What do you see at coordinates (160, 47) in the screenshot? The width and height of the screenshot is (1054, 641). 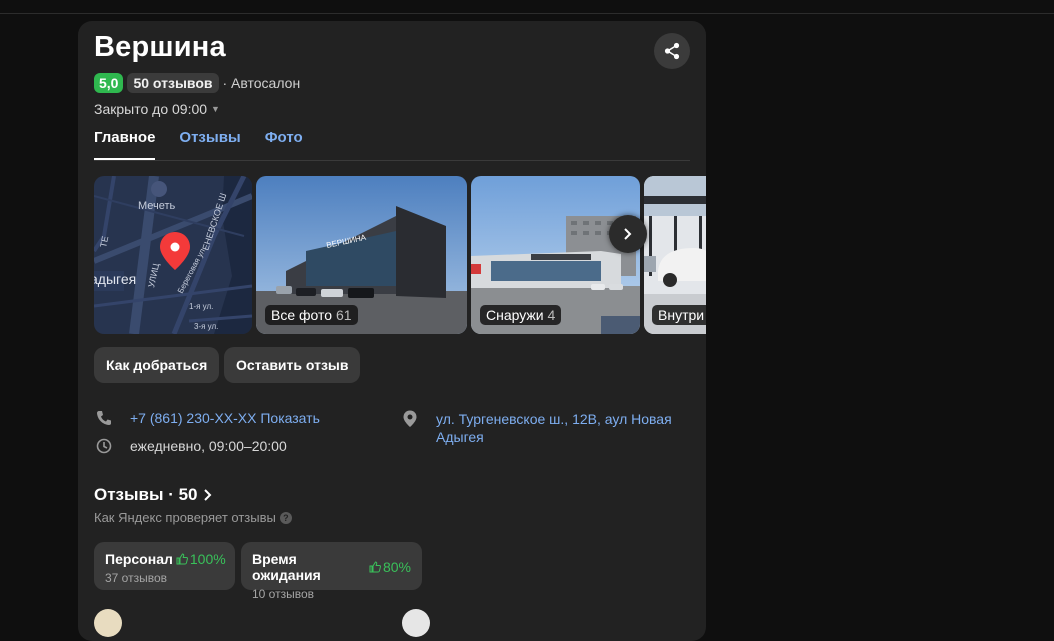 I see `place-title: Вершина` at bounding box center [160, 47].